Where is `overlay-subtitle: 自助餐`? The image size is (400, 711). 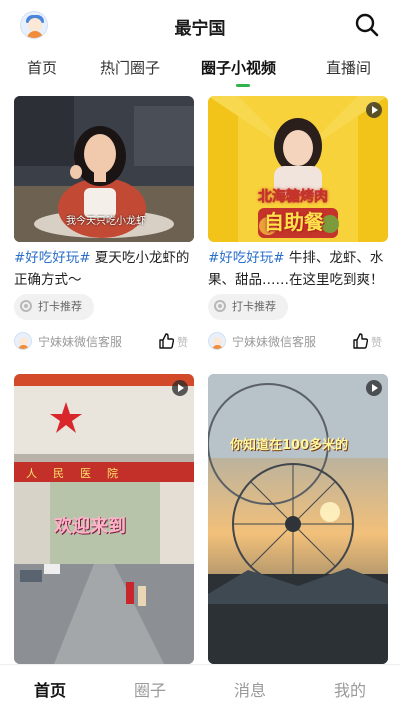 overlay-subtitle: 自助餐 is located at coordinates (294, 222).